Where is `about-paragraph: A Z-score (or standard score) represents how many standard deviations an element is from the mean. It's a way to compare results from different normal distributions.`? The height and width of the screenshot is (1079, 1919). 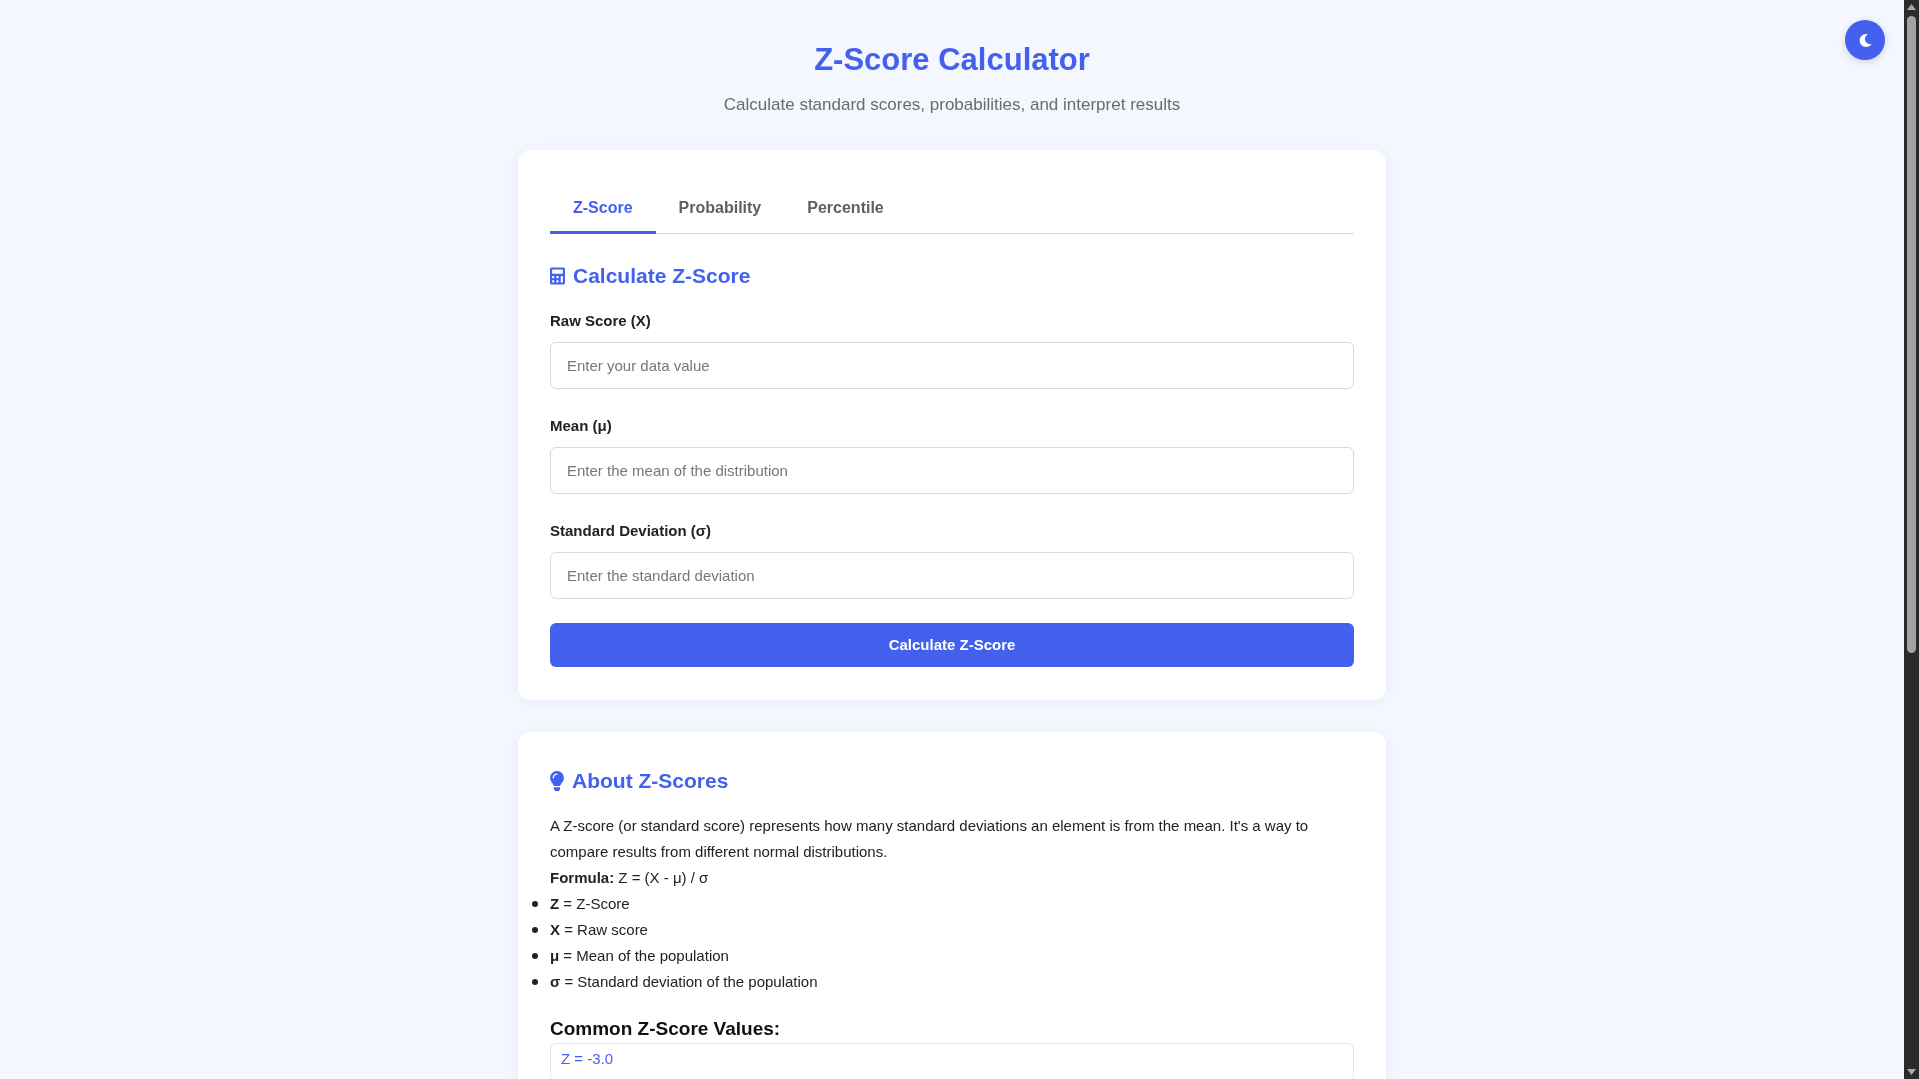
about-paragraph: A Z-score (or standard score) represents how many standard deviations an element is from the mean. It's a way to compare results from different normal distributions. is located at coordinates (930, 839).